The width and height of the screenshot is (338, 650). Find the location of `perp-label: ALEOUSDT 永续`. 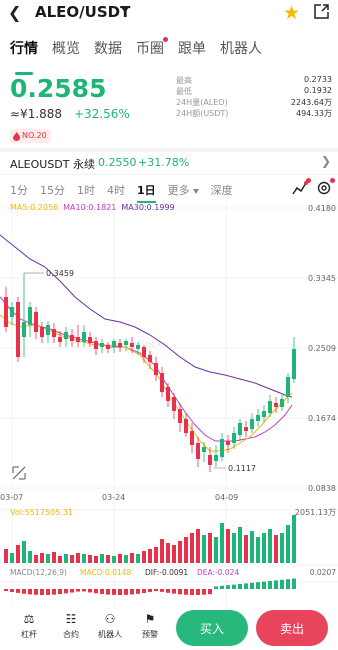

perp-label: ALEOUSDT 永续 is located at coordinates (52, 164).